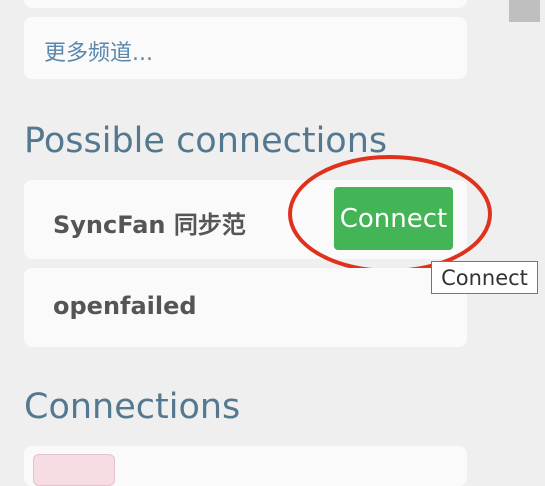  What do you see at coordinates (524, 11) in the screenshot?
I see `scrollbar-thumb` at bounding box center [524, 11].